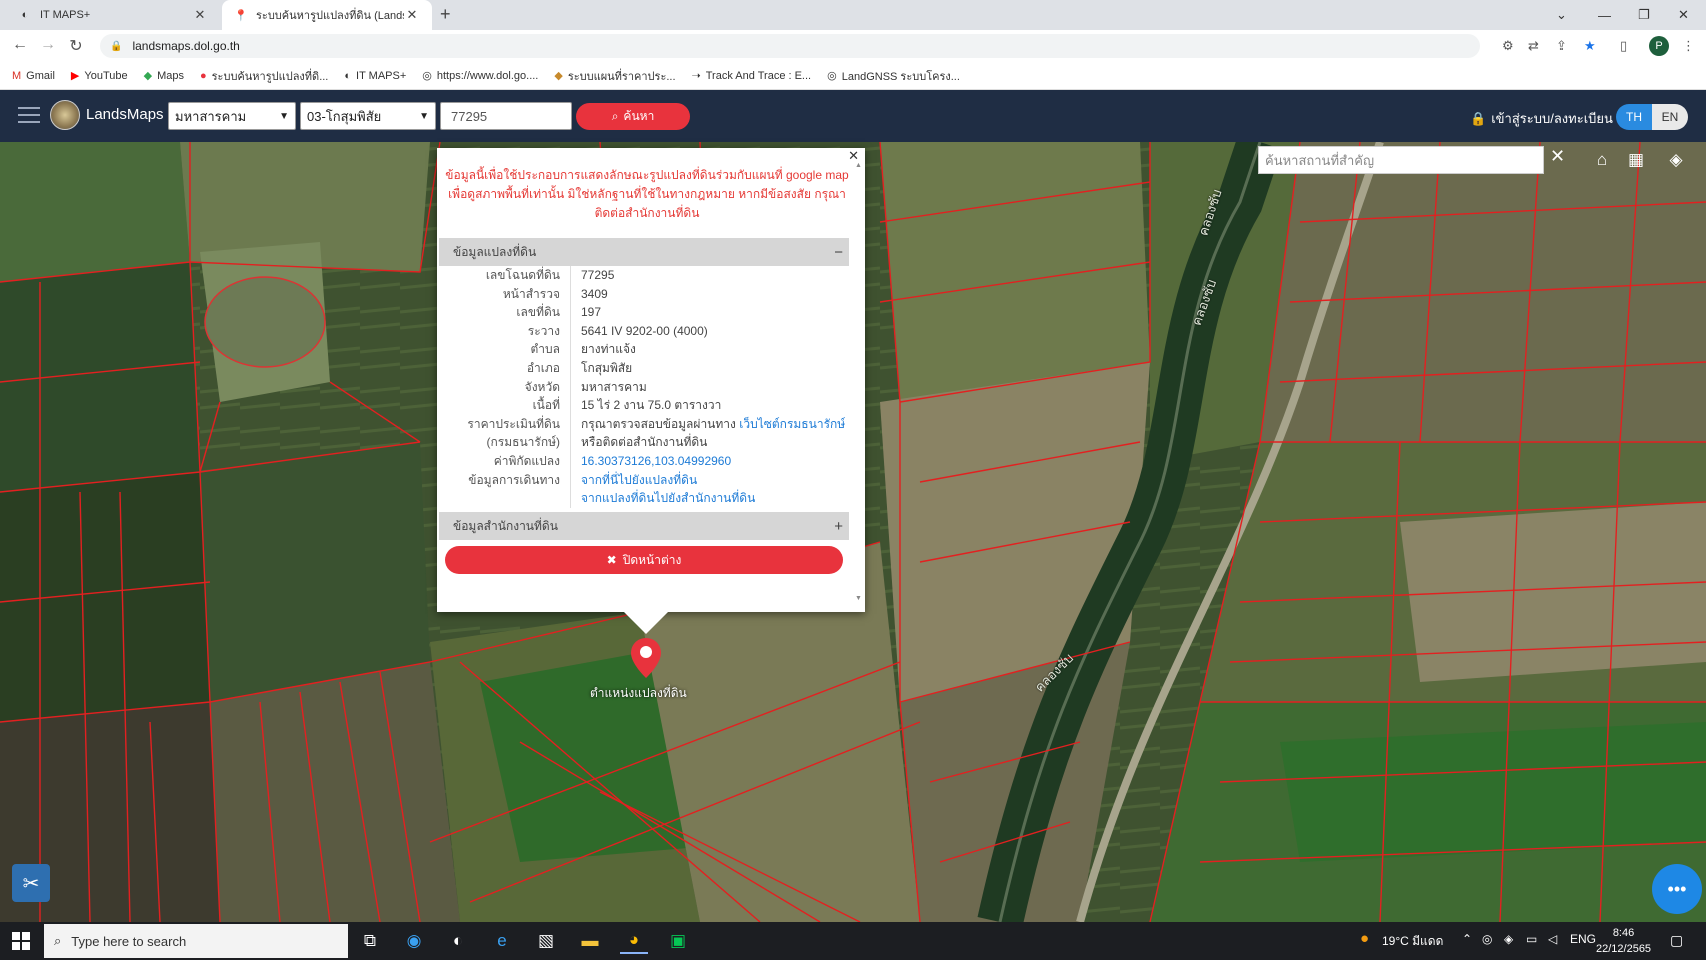  I want to click on weather-text: 19°C มีแดด, so click(1412, 941).